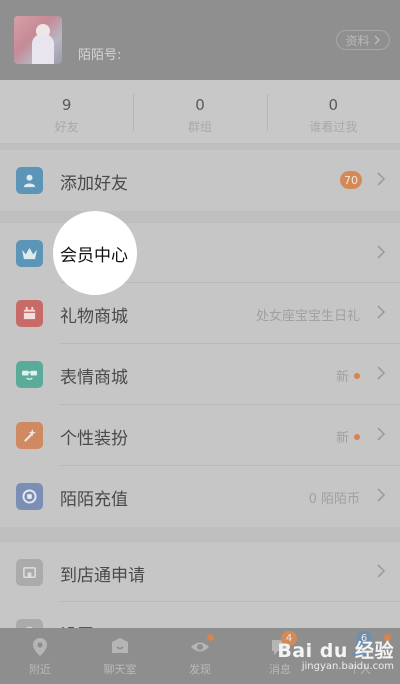  I want to click on stat-label: 群组, so click(199, 127).